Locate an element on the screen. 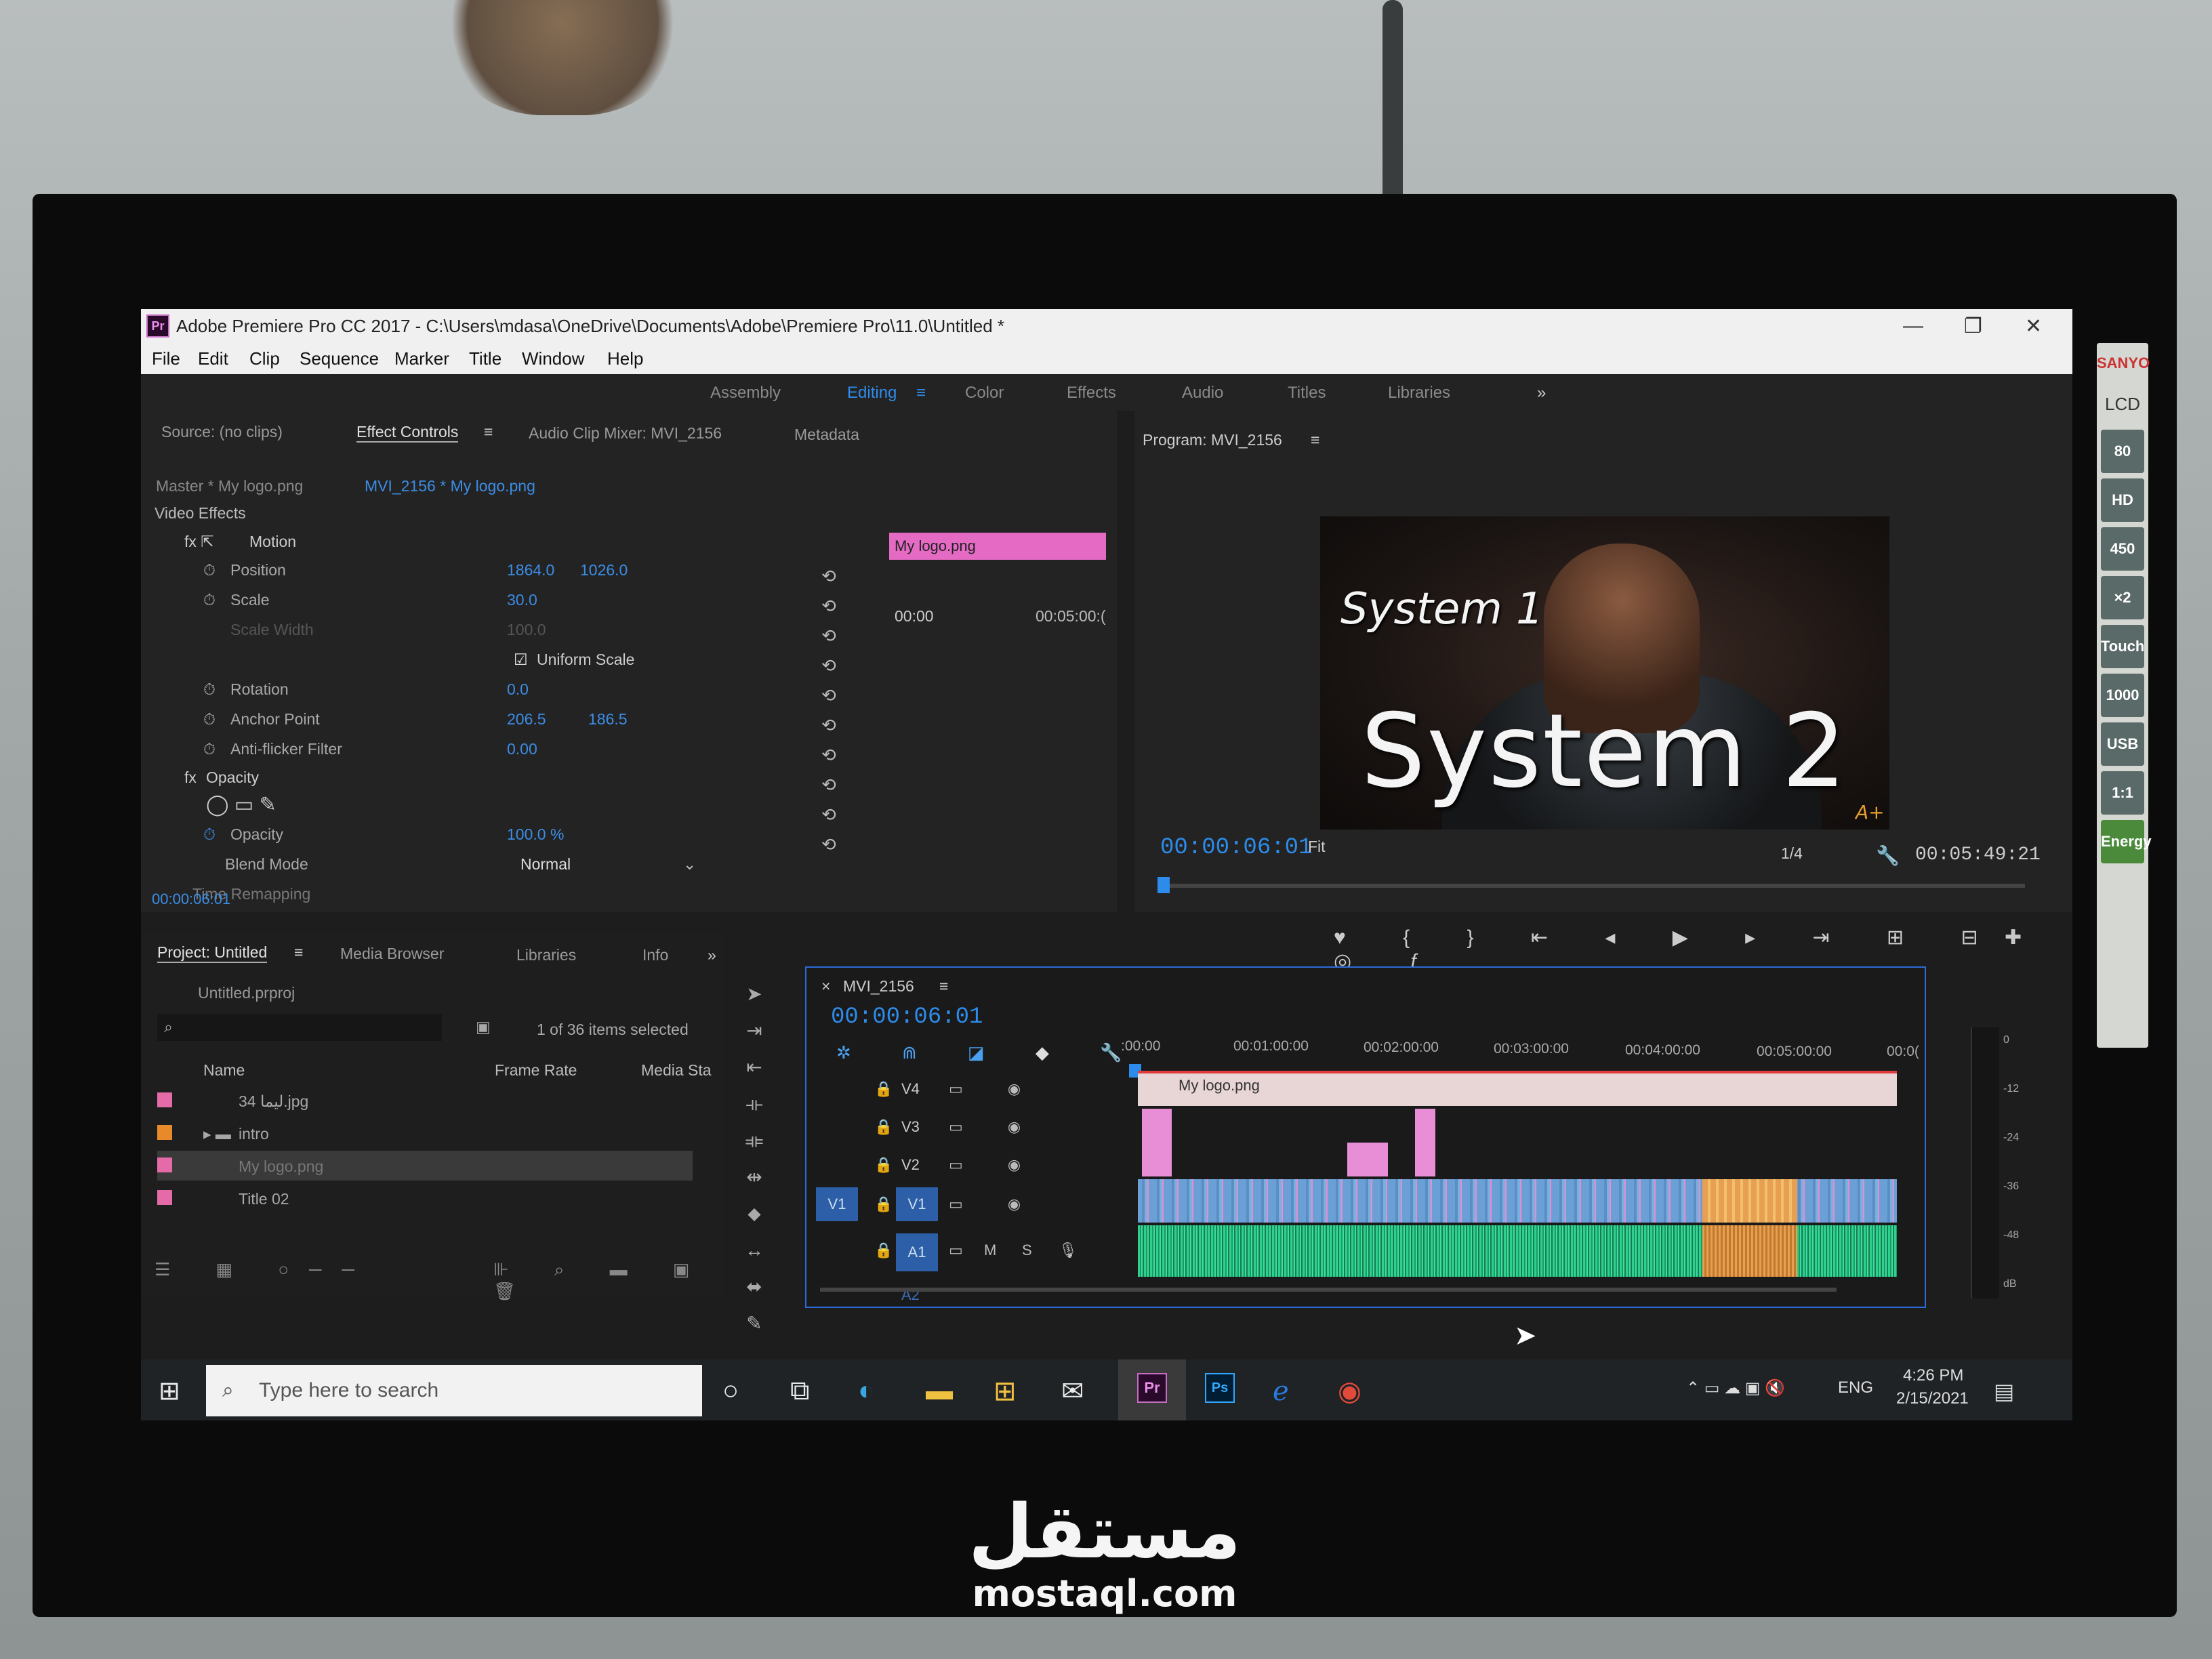 This screenshot has height=1659, width=2212. track-sync-icon: ▭ is located at coordinates (956, 1250).